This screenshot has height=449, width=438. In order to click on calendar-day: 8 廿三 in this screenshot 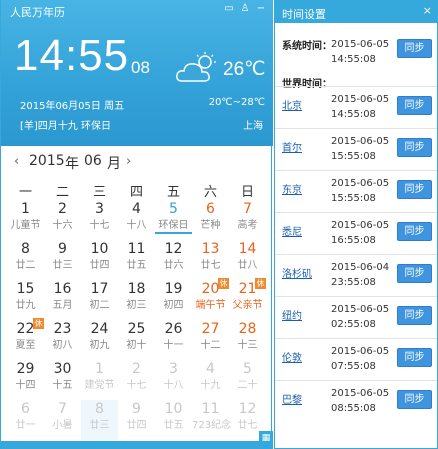, I will do `click(99, 420)`.